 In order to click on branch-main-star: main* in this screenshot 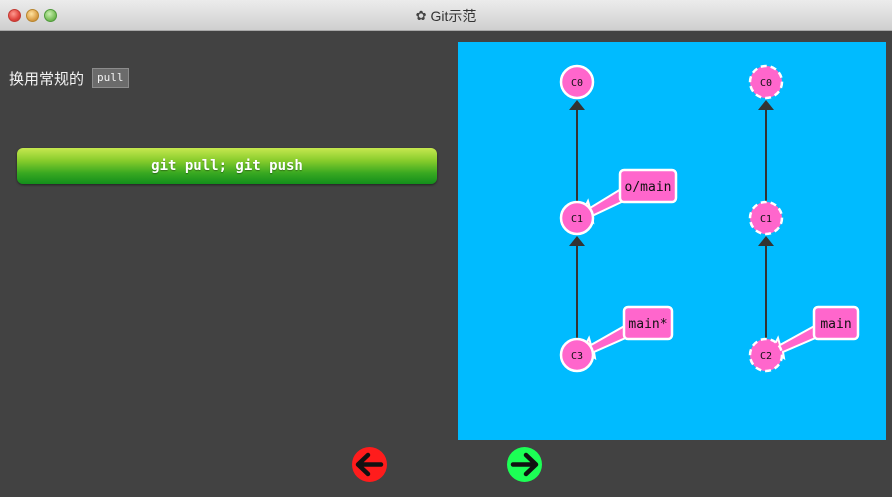, I will do `click(627, 333)`.